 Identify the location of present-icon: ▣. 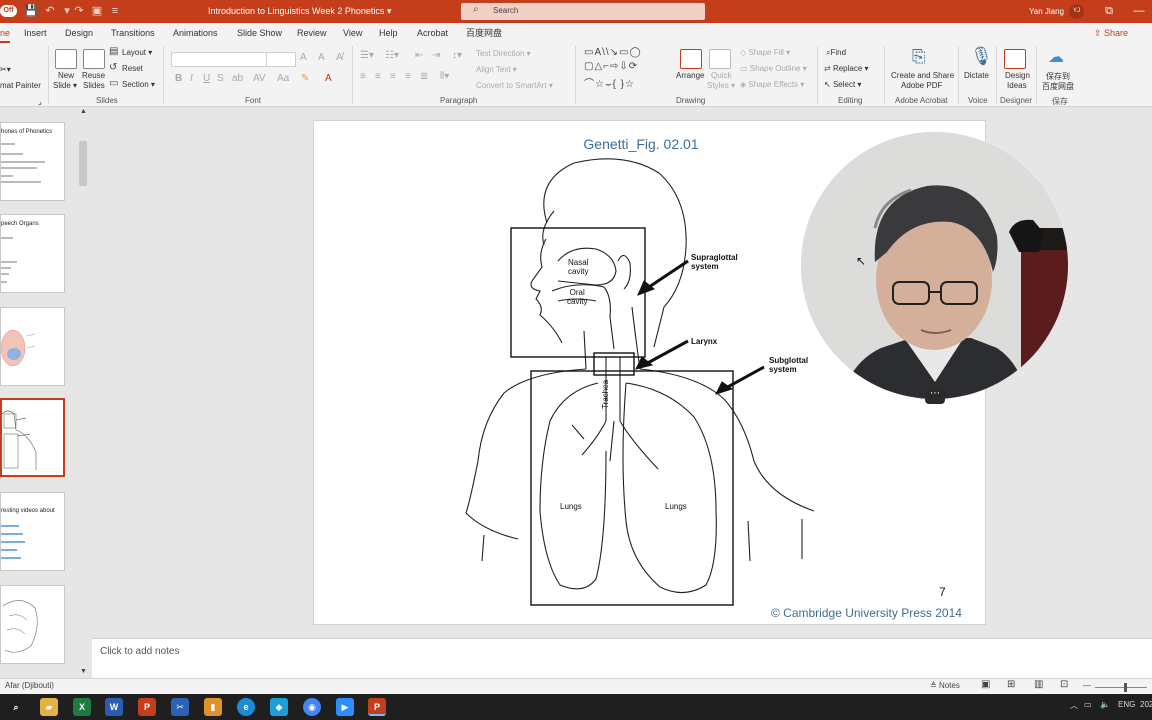
(97, 11).